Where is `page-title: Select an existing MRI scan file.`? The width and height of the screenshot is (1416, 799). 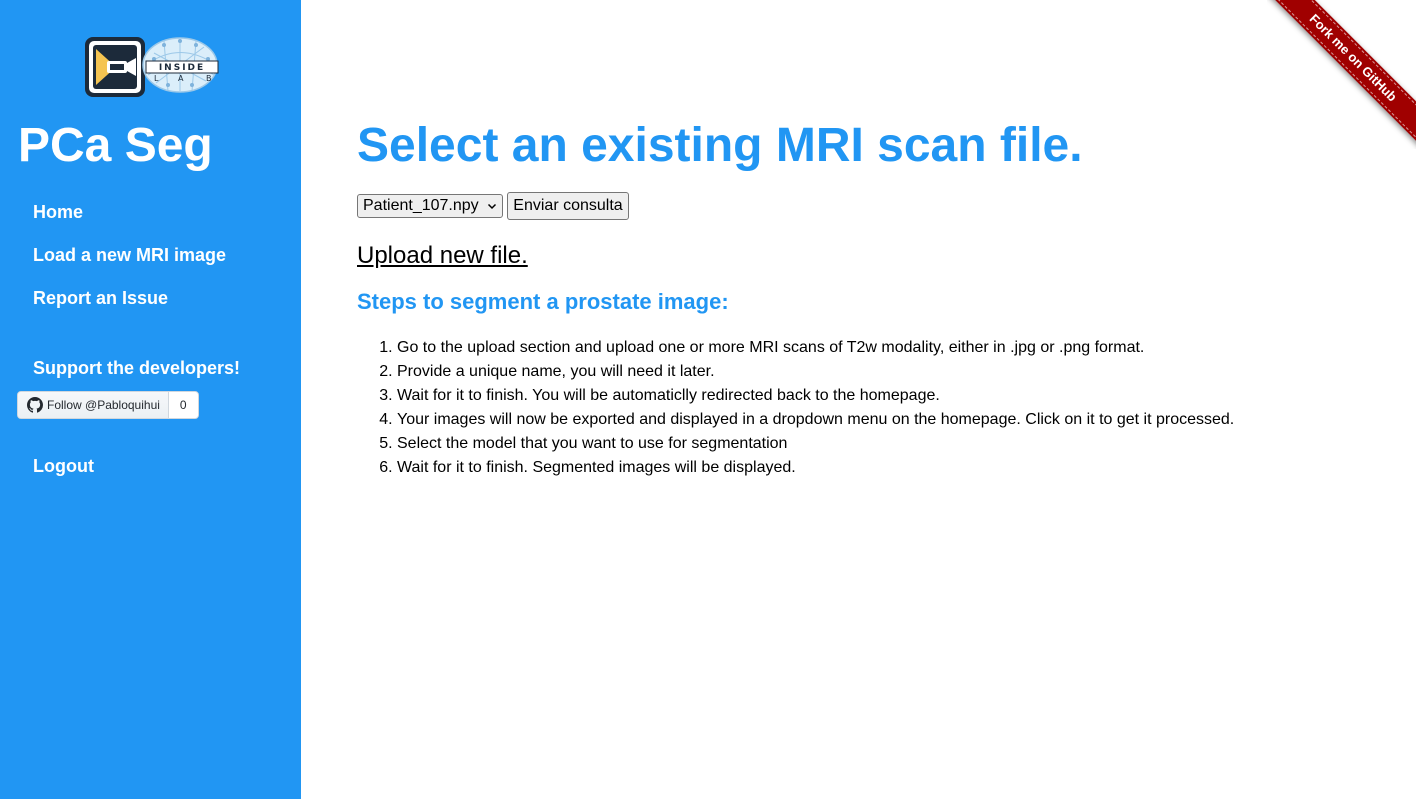 page-title: Select an existing MRI scan file. is located at coordinates (720, 145).